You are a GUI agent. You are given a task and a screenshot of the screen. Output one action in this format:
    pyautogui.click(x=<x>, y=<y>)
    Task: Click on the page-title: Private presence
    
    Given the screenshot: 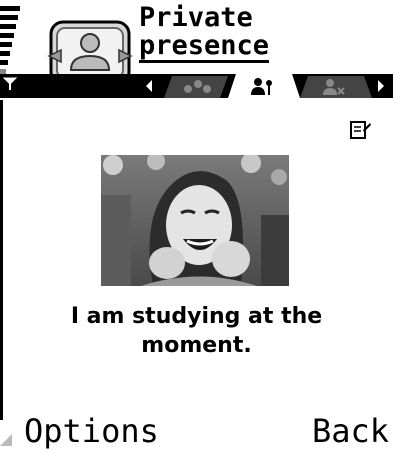 What is the action you would take?
    pyautogui.click(x=204, y=32)
    